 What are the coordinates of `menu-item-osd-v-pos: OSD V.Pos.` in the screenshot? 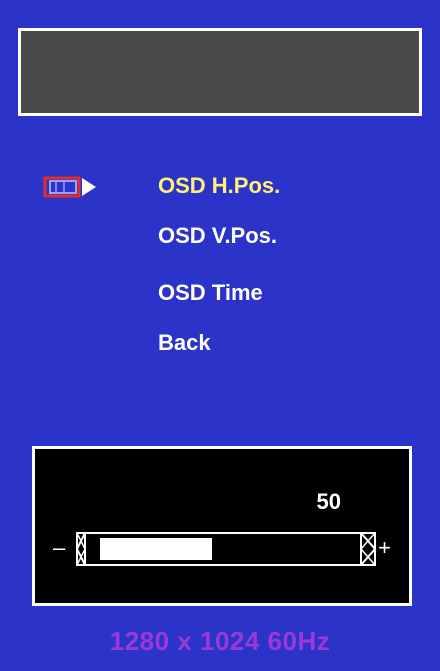 It's located at (217, 236).